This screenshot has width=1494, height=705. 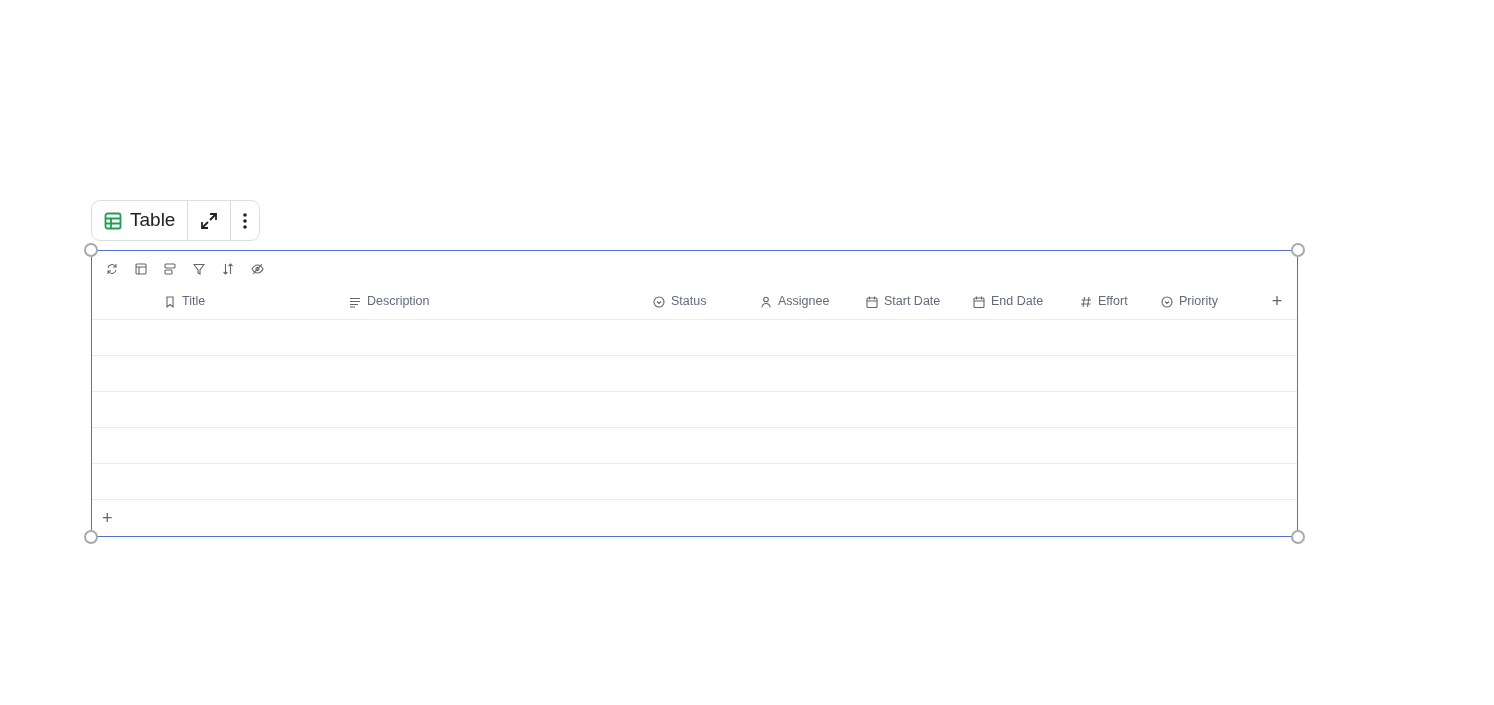 I want to click on column-title: Effort, so click(x=1113, y=302).